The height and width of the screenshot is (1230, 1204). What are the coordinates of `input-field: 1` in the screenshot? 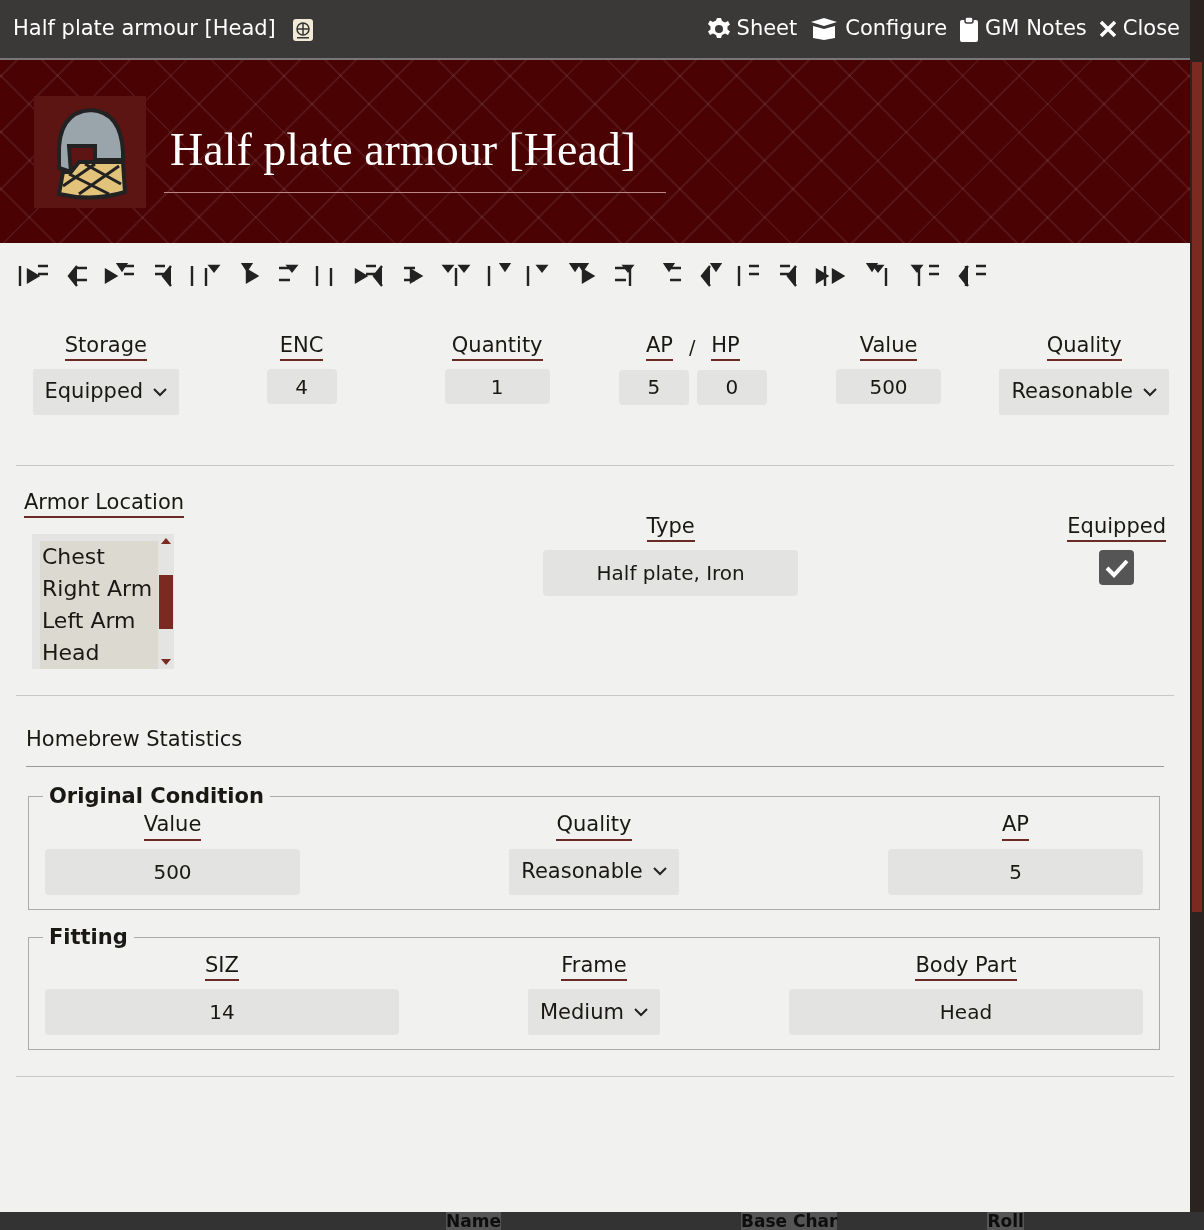 It's located at (497, 387).